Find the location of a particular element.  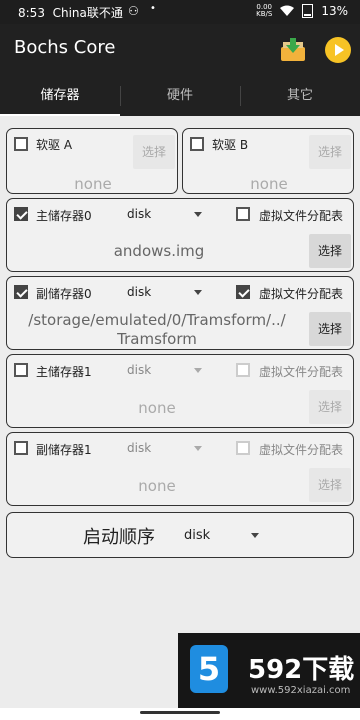

ata1-master-dropdown-icon is located at coordinates (198, 370).